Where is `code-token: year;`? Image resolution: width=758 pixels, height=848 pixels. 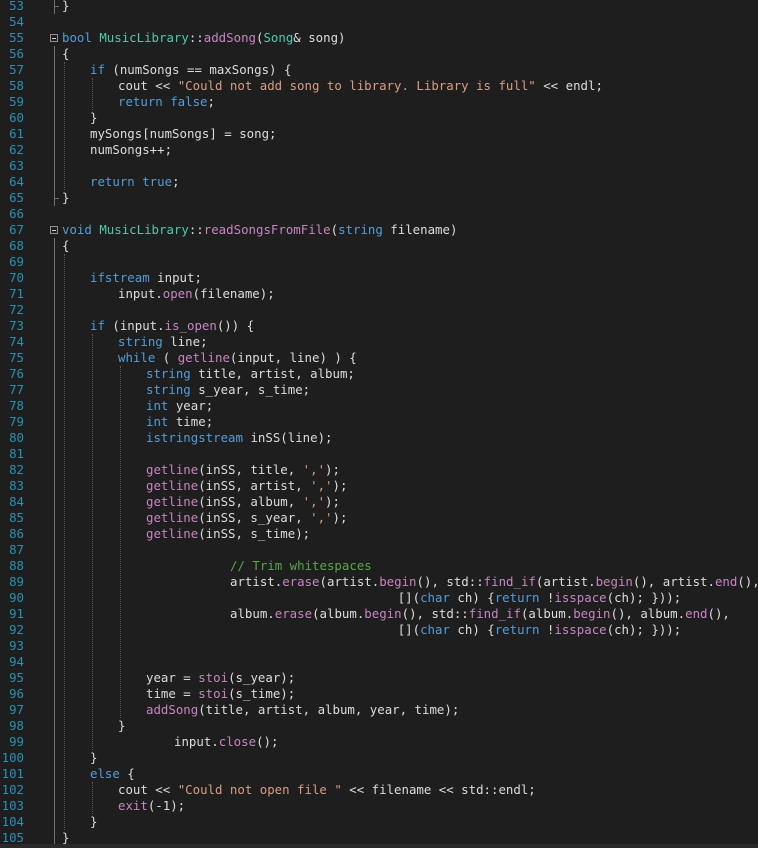 code-token: year; is located at coordinates (191, 405).